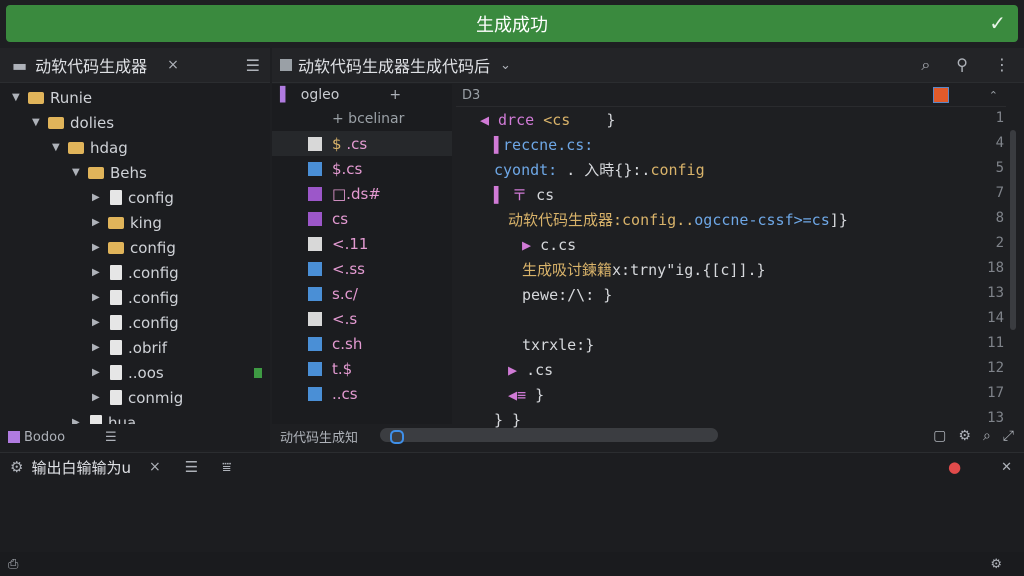 This screenshot has height=576, width=1024. I want to click on output-header: ⚙ 输出白输输为u × ☰ ⩸ ● ✕, so click(512, 467).